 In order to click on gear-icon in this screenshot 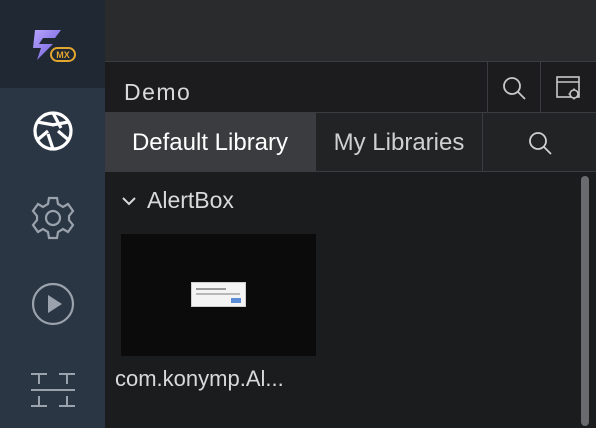, I will do `click(52, 218)`.